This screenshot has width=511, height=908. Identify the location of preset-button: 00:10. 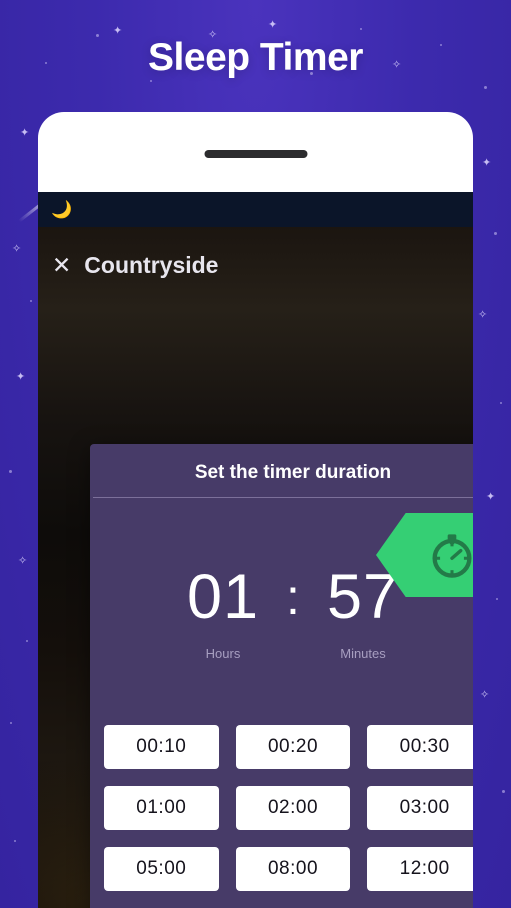
(161, 747).